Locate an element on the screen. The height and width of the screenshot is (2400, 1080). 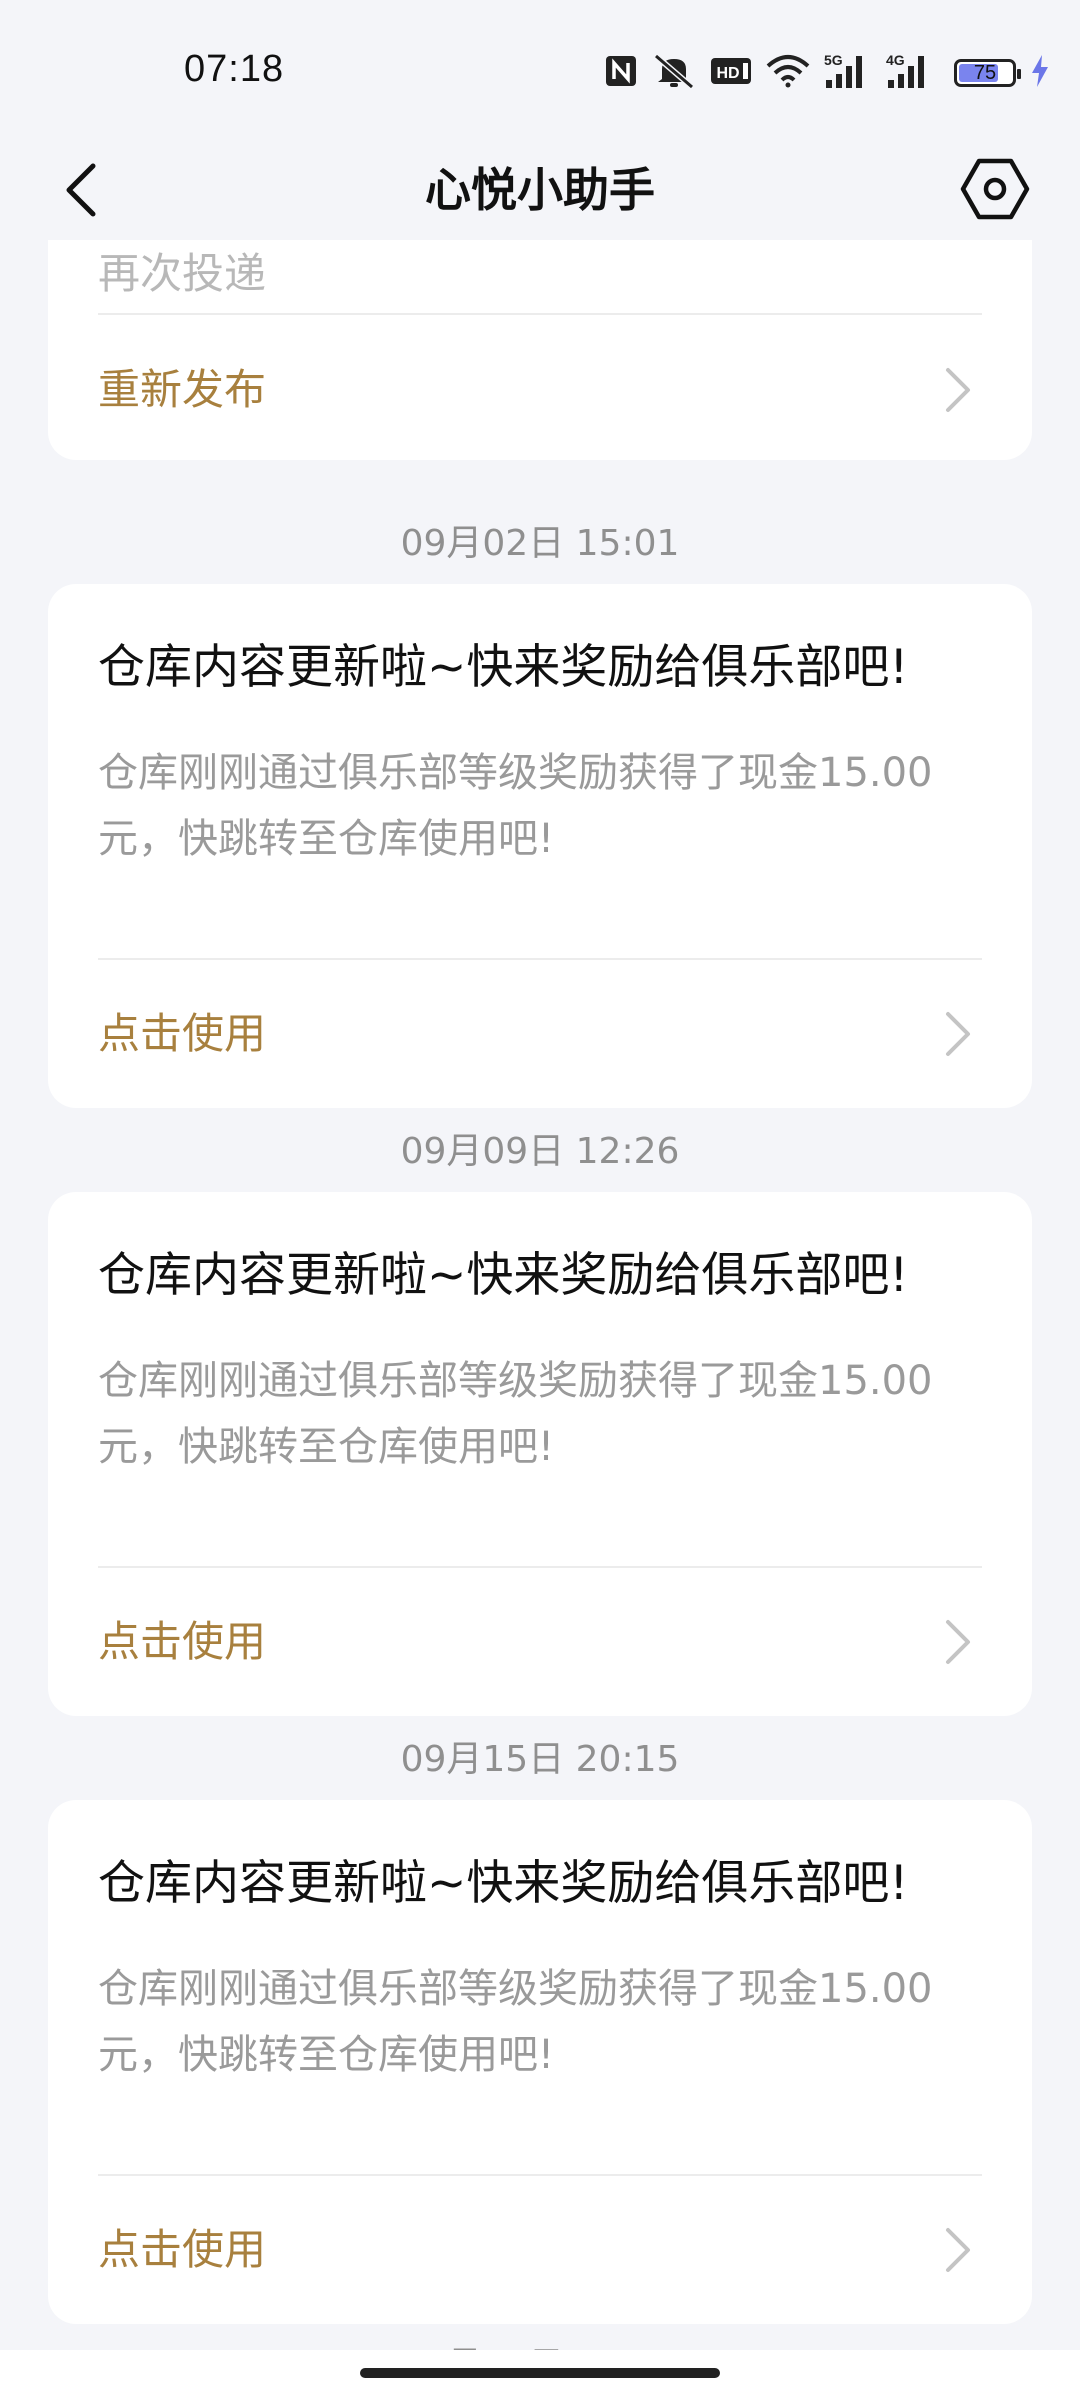
home-indicator is located at coordinates (540, 2373).